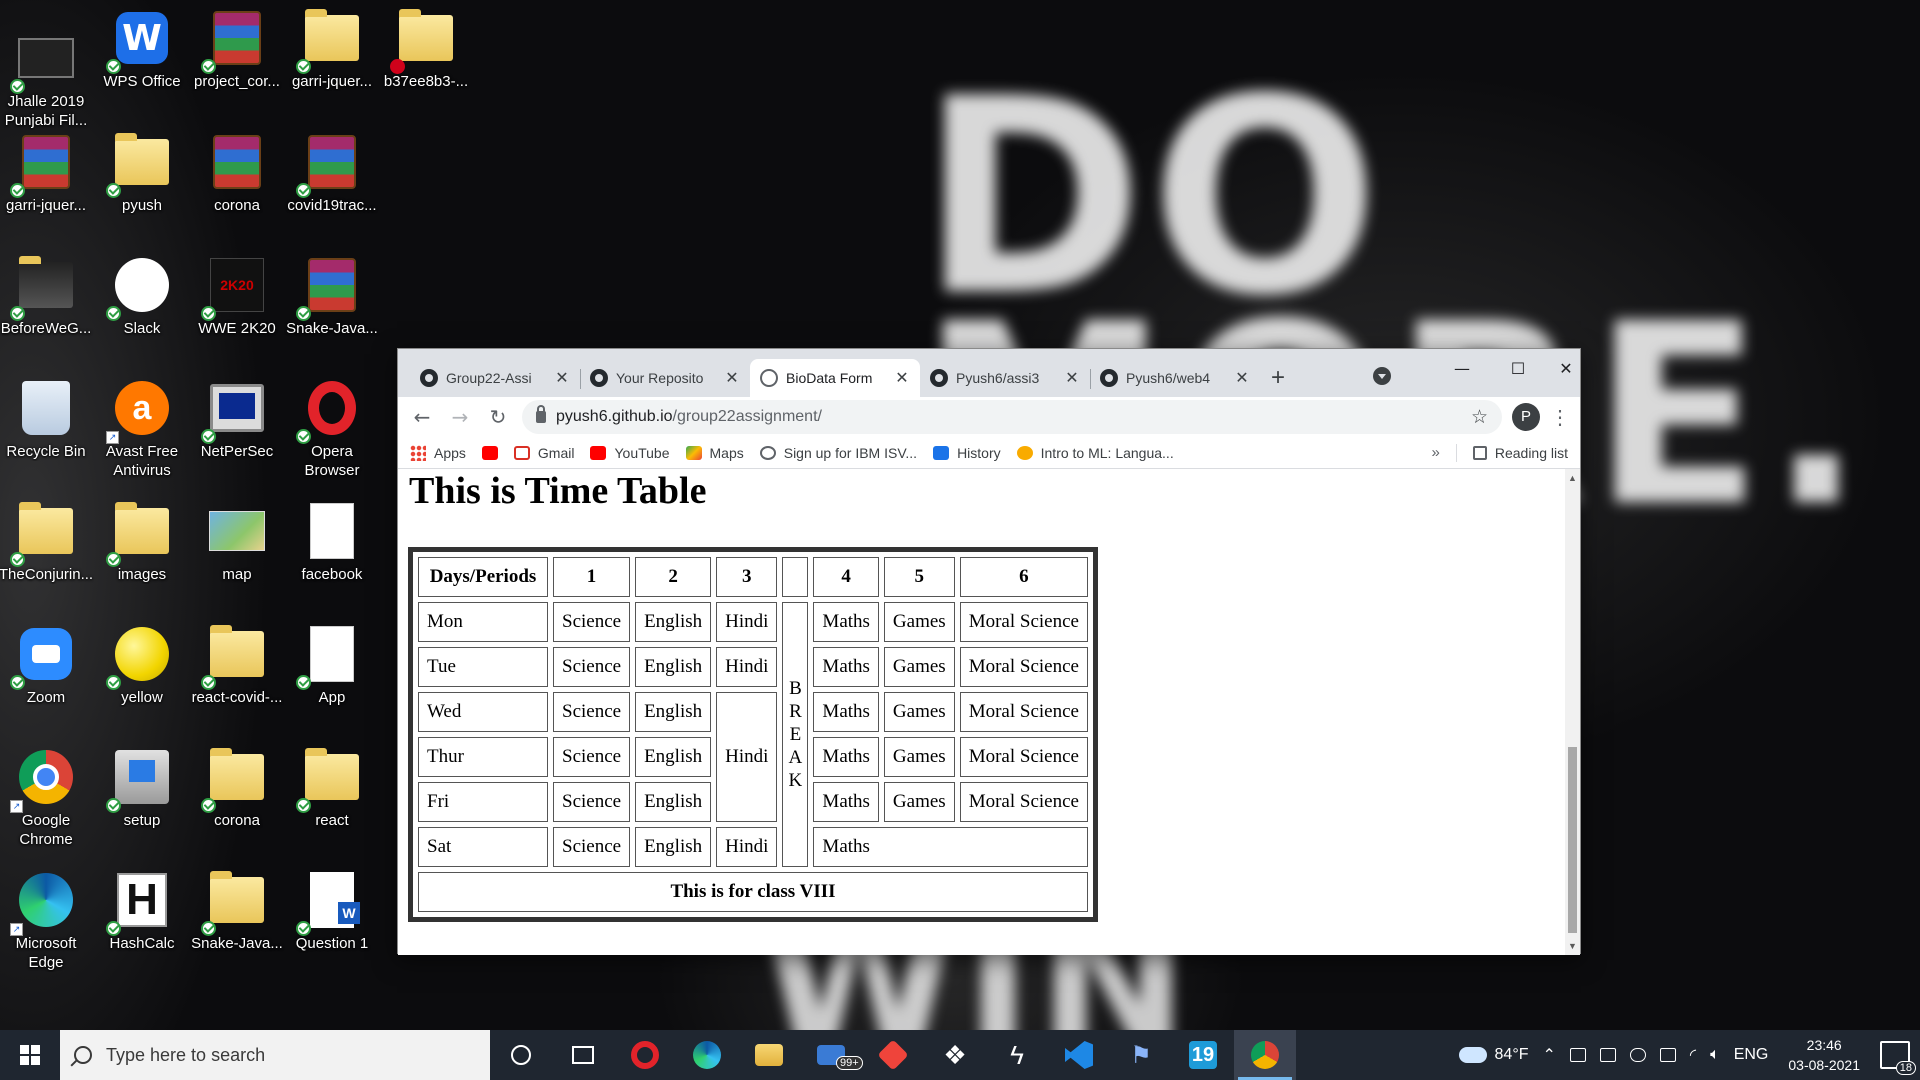 Image resolution: width=1920 pixels, height=1080 pixels. Describe the element at coordinates (665, 378) in the screenshot. I see `tab-your-repositories: Your Reposito ✕` at that location.